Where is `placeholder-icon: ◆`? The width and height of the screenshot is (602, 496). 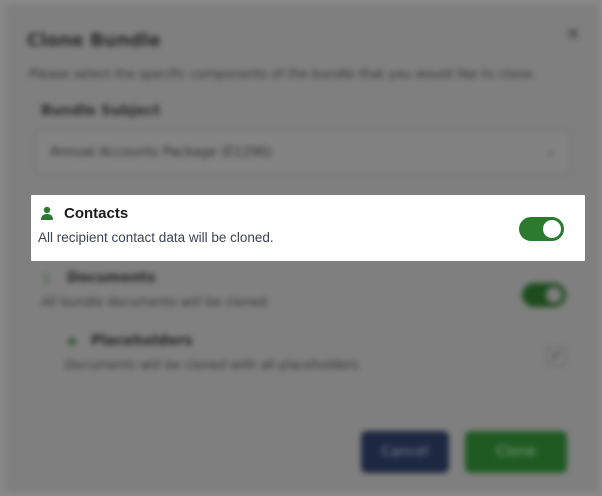 placeholder-icon: ◆ is located at coordinates (72, 341).